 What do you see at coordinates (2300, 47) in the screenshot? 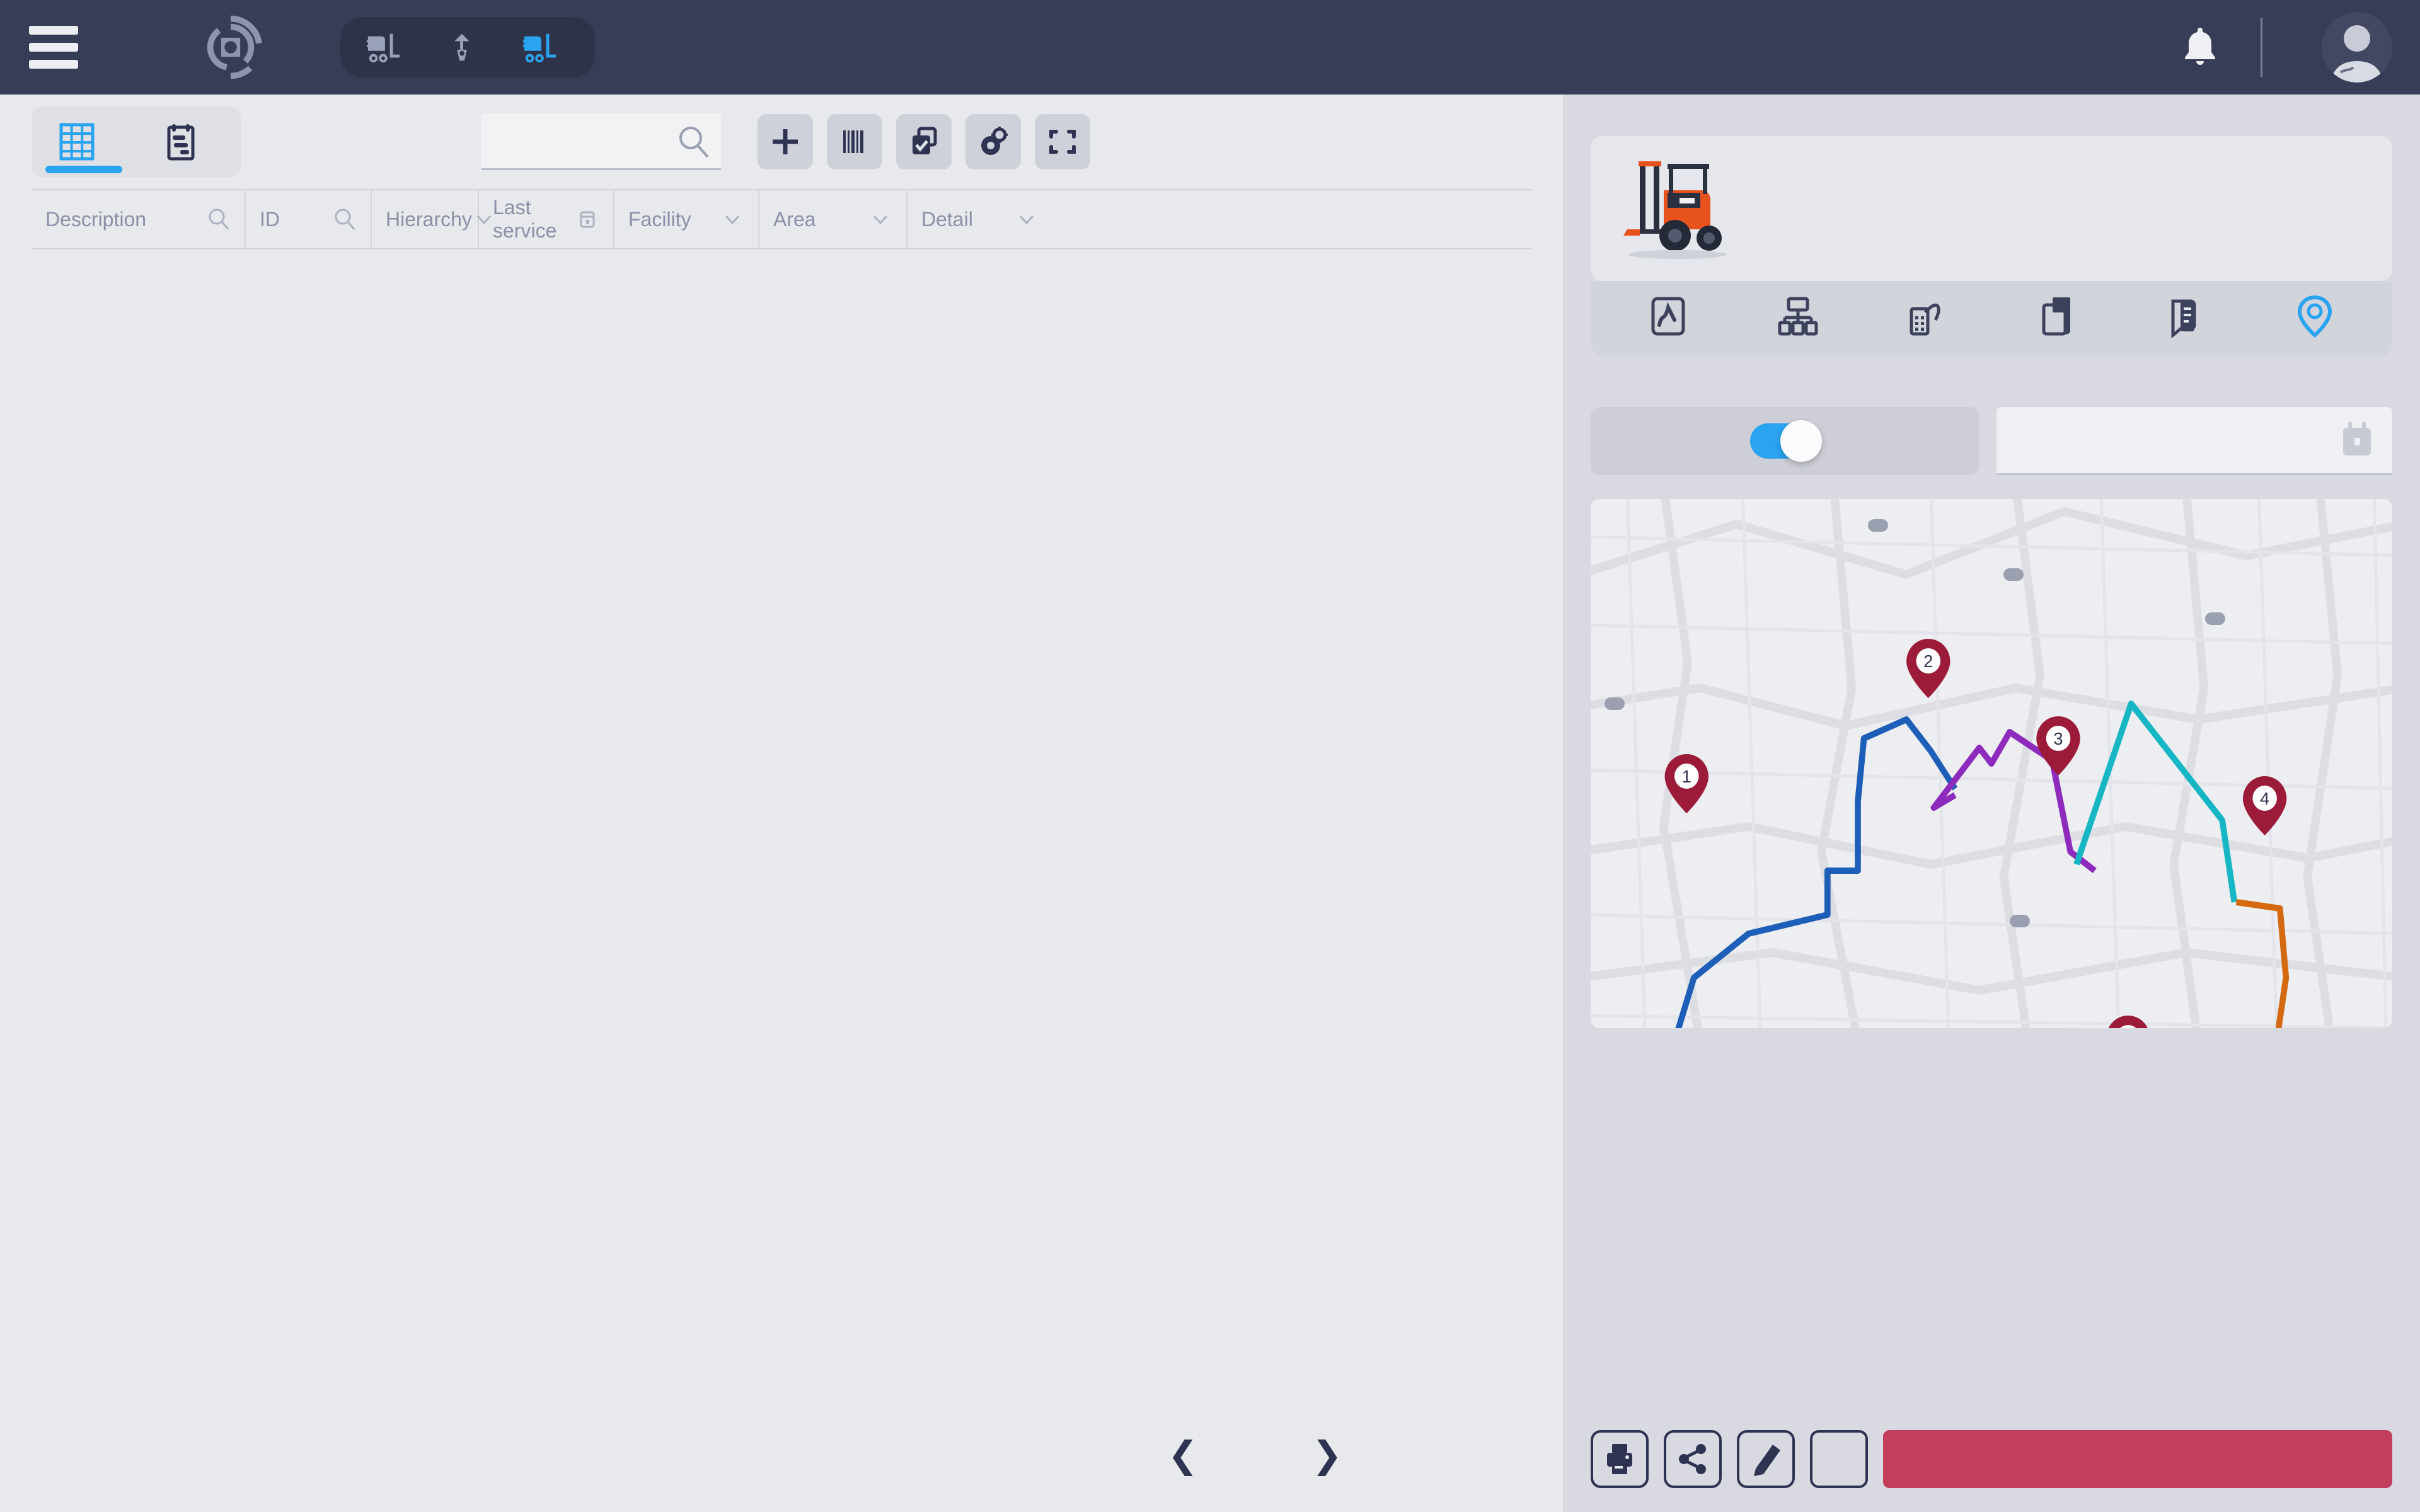
I see `topbar-right` at bounding box center [2300, 47].